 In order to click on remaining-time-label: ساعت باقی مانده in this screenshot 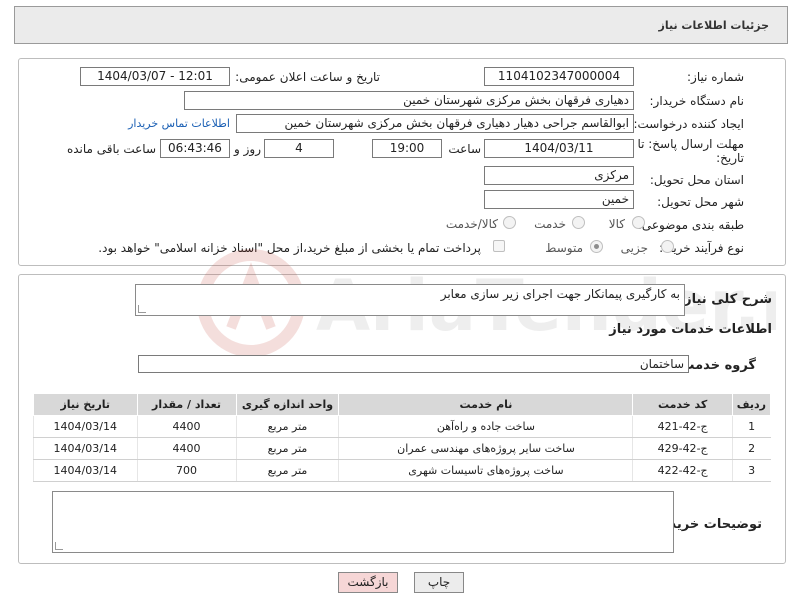, I will do `click(111, 149)`.